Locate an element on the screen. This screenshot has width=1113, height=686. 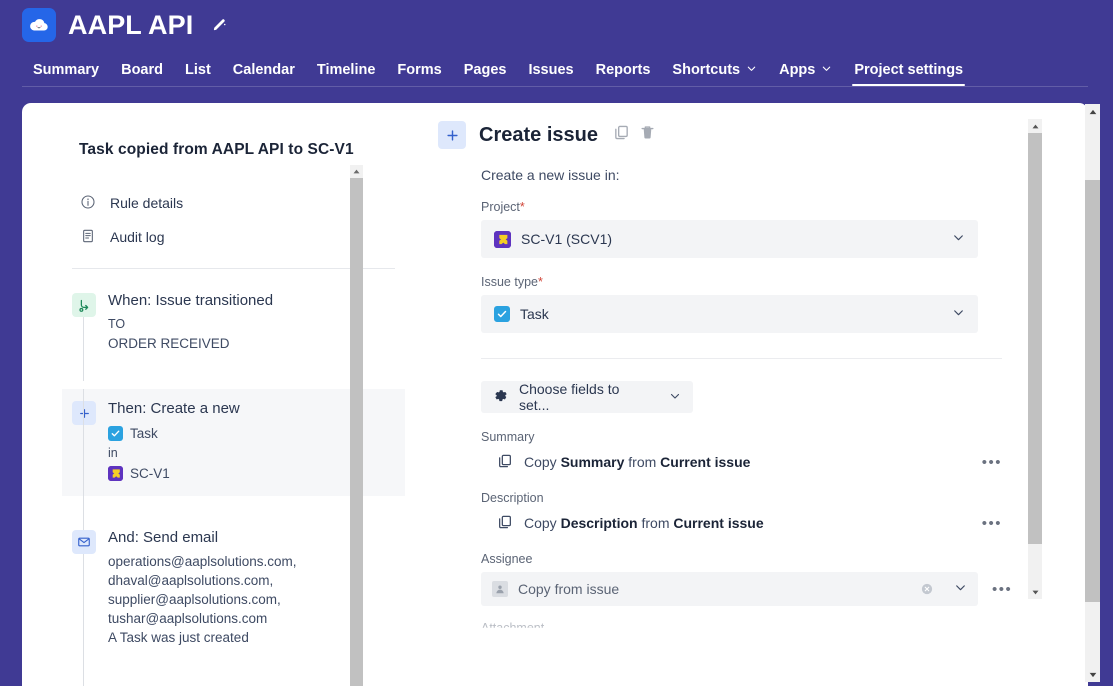
summary-copy-source-field: Summary is located at coordinates (592, 462).